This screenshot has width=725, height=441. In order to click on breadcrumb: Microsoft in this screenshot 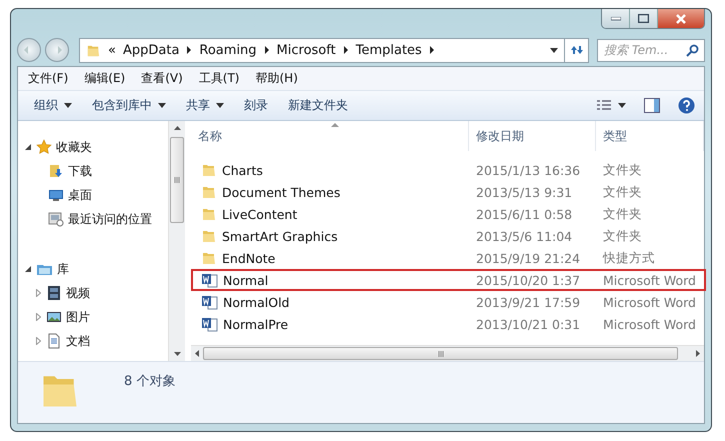, I will do `click(306, 50)`.